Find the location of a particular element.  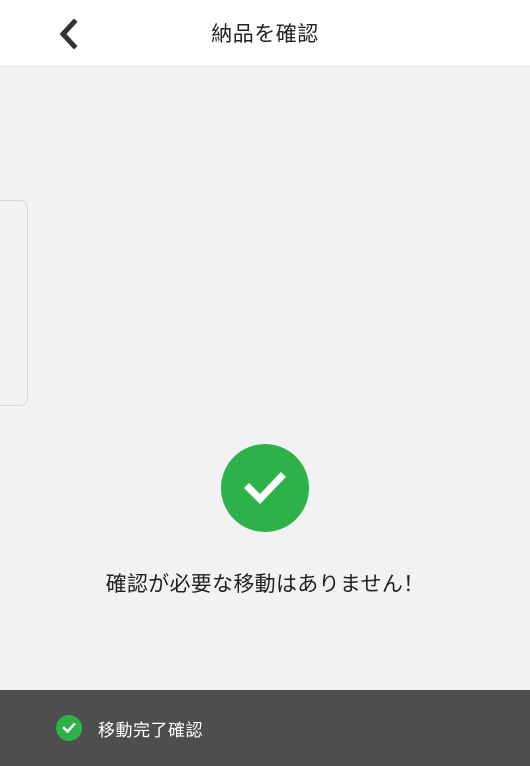

move-complete-confirm-button: 移動完了確認 is located at coordinates (265, 728).